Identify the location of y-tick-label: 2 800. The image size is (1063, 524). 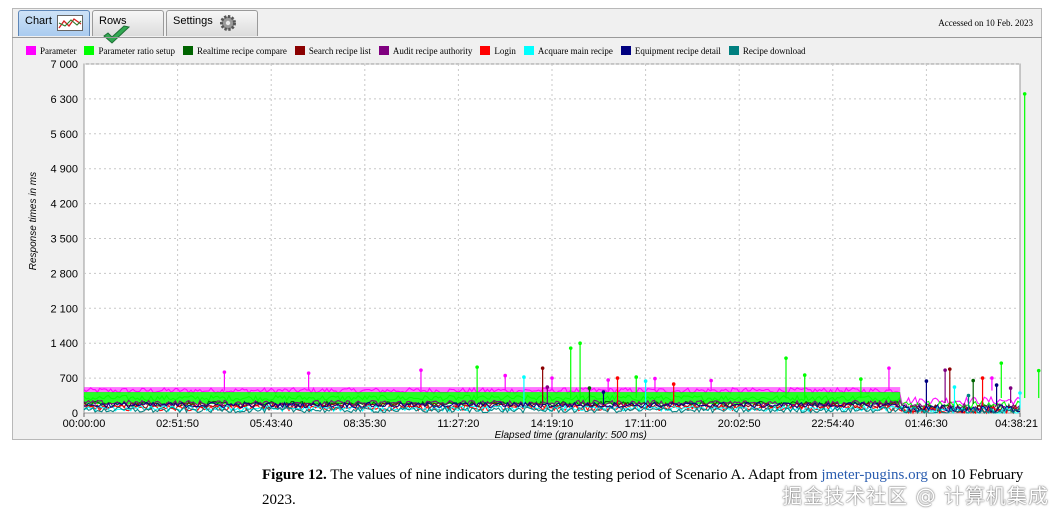
(64, 274).